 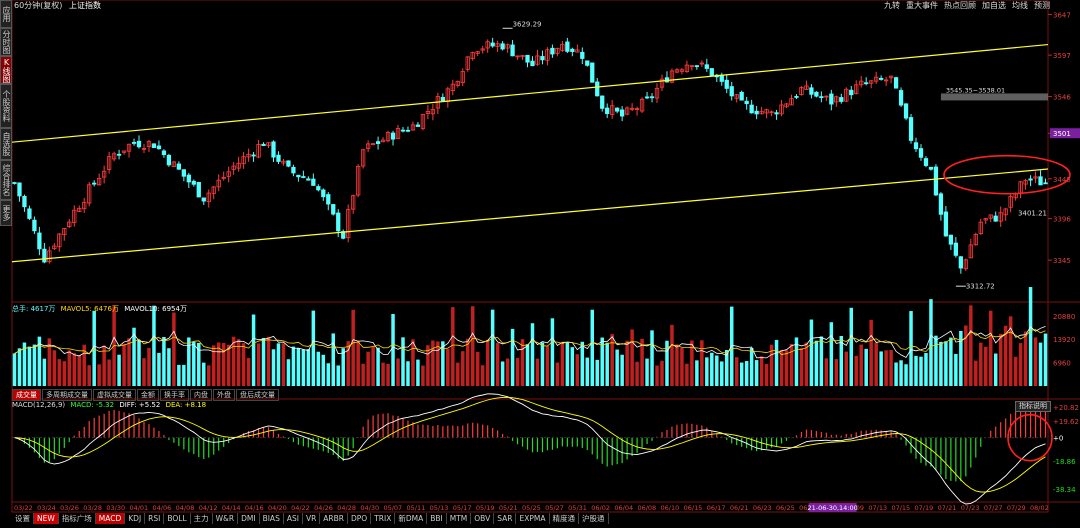 What do you see at coordinates (1033, 406) in the screenshot?
I see `indicator-explain-button: 指标说明` at bounding box center [1033, 406].